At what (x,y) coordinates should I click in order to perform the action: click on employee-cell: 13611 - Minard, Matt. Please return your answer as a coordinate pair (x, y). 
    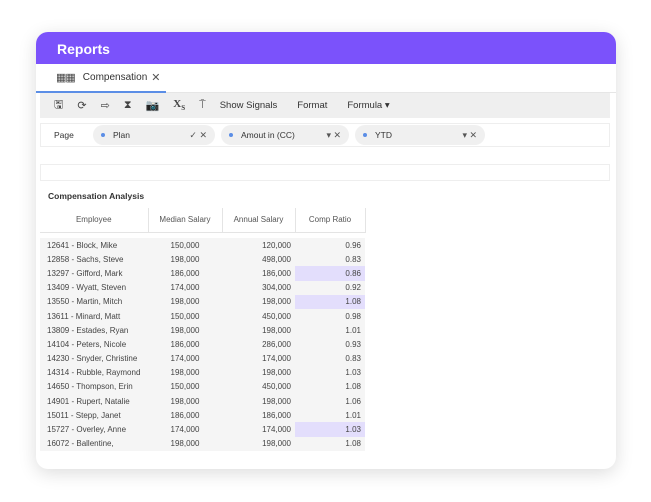
    Looking at the image, I should click on (94, 316).